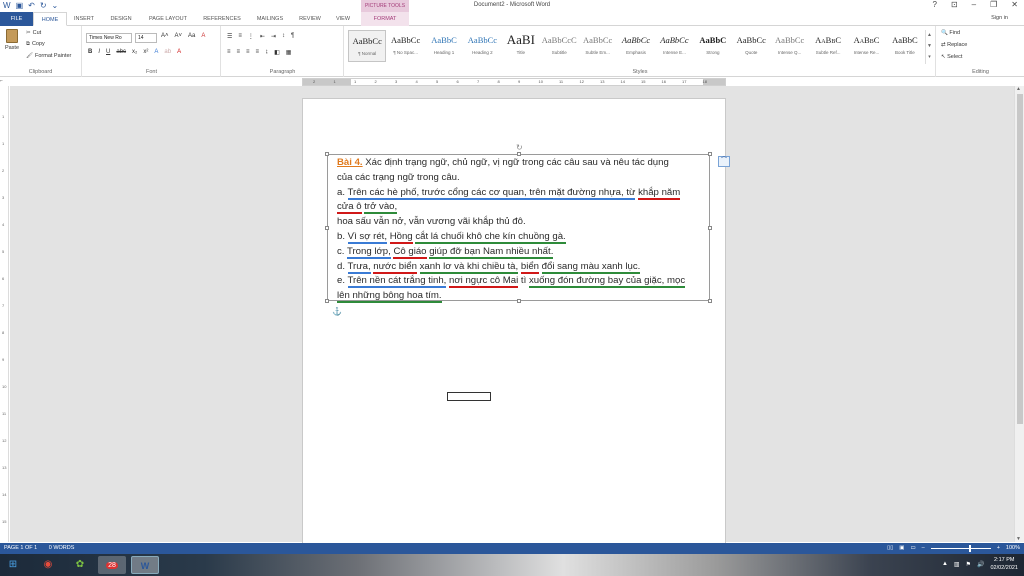 This screenshot has width=1024, height=576. I want to click on zoom-out-icon: –, so click(923, 548).